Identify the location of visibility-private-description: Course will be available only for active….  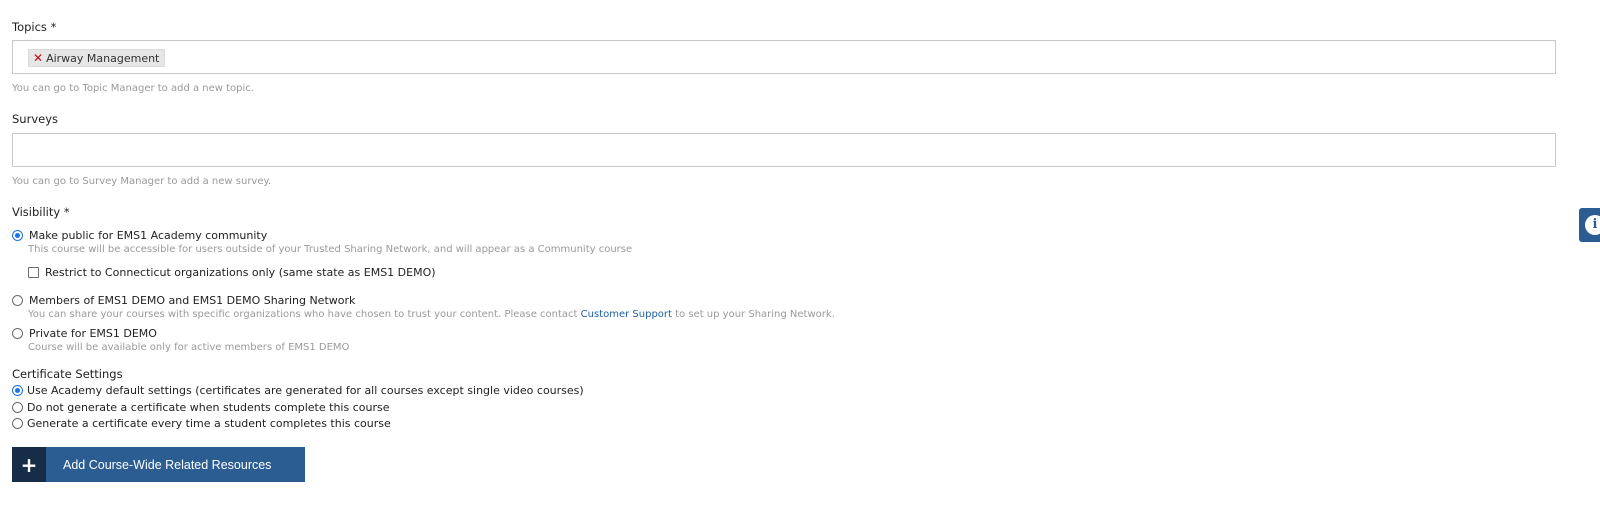
(189, 347).